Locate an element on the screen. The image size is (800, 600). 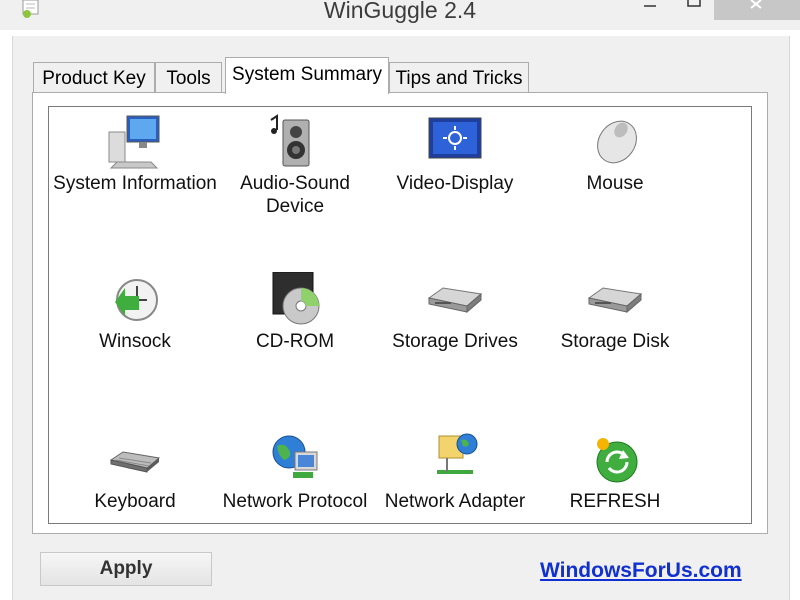
item-label: Network Protocol is located at coordinates (295, 501).